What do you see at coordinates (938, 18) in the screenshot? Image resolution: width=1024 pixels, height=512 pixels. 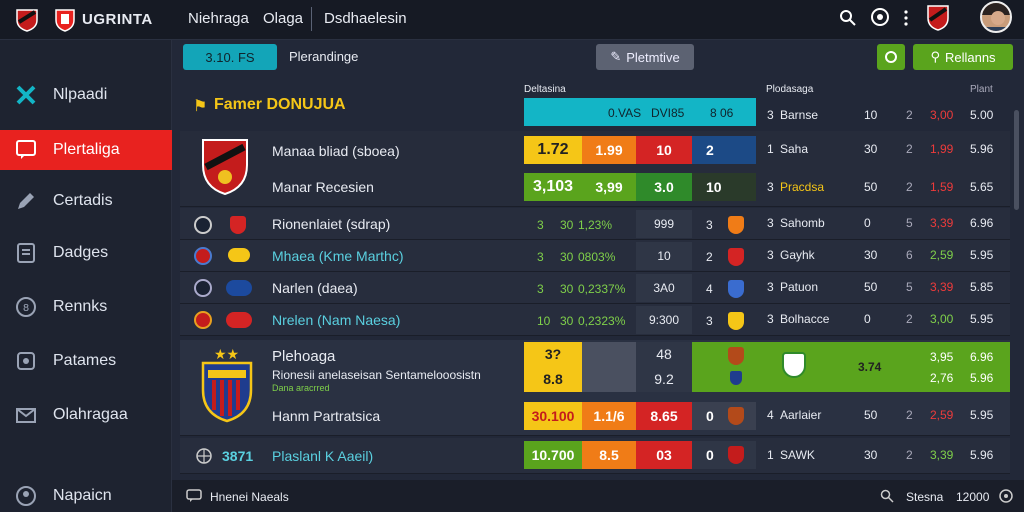 I see `club-shield-icon` at bounding box center [938, 18].